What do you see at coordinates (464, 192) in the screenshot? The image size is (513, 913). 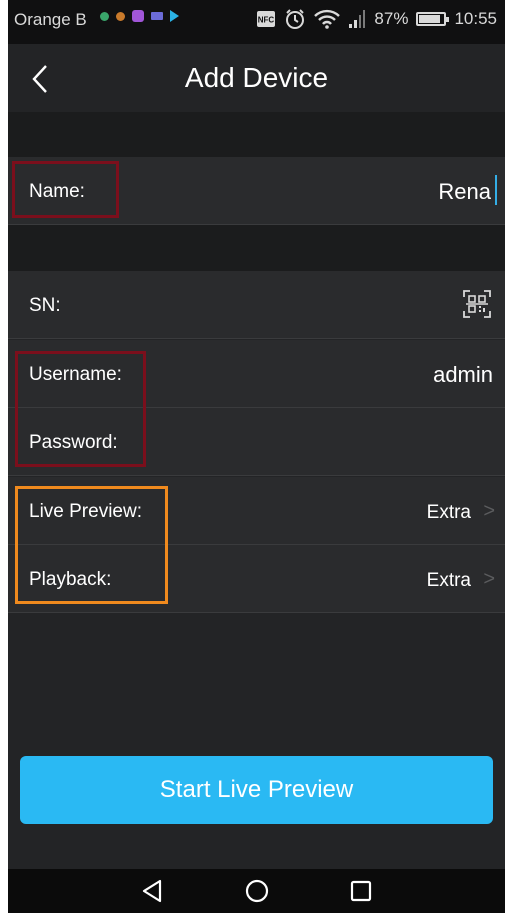 I see `name-input: Rena` at bounding box center [464, 192].